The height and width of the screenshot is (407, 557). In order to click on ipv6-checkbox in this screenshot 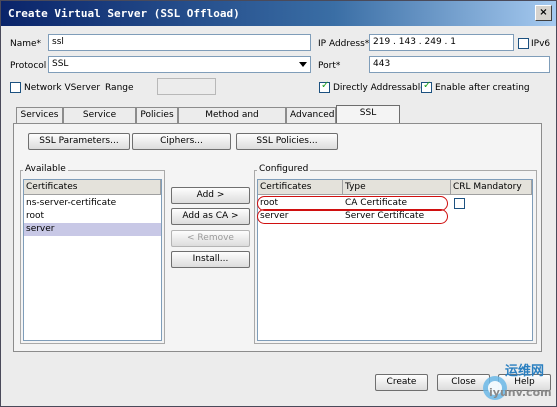, I will do `click(523, 43)`.